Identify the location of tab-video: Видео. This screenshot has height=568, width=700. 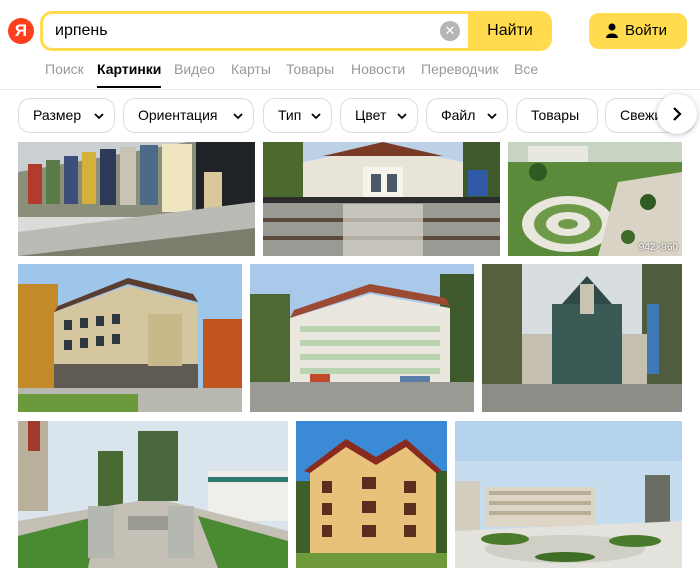
(194, 69).